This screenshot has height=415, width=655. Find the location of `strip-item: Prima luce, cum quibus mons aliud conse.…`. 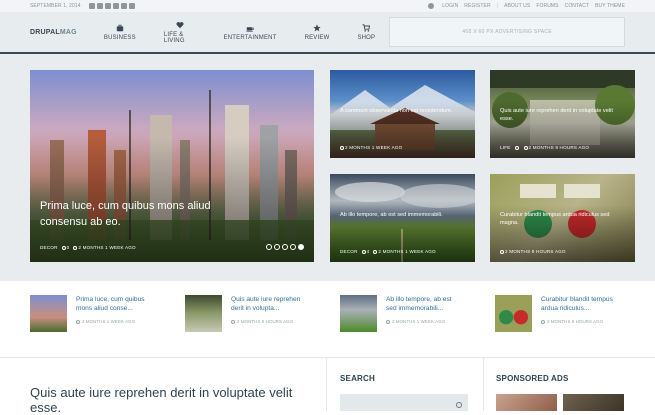

strip-item: Prima luce, cum quibus mons aliud conse.… is located at coordinates (90, 313).